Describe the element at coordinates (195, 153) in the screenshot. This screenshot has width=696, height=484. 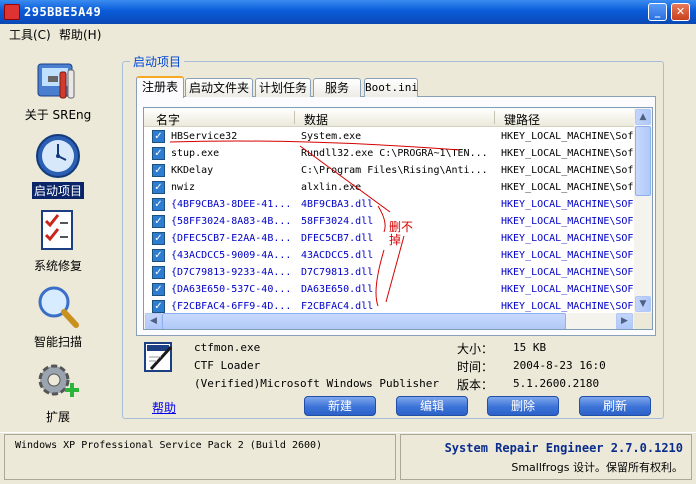
I see `row-name: stup.exe` at that location.